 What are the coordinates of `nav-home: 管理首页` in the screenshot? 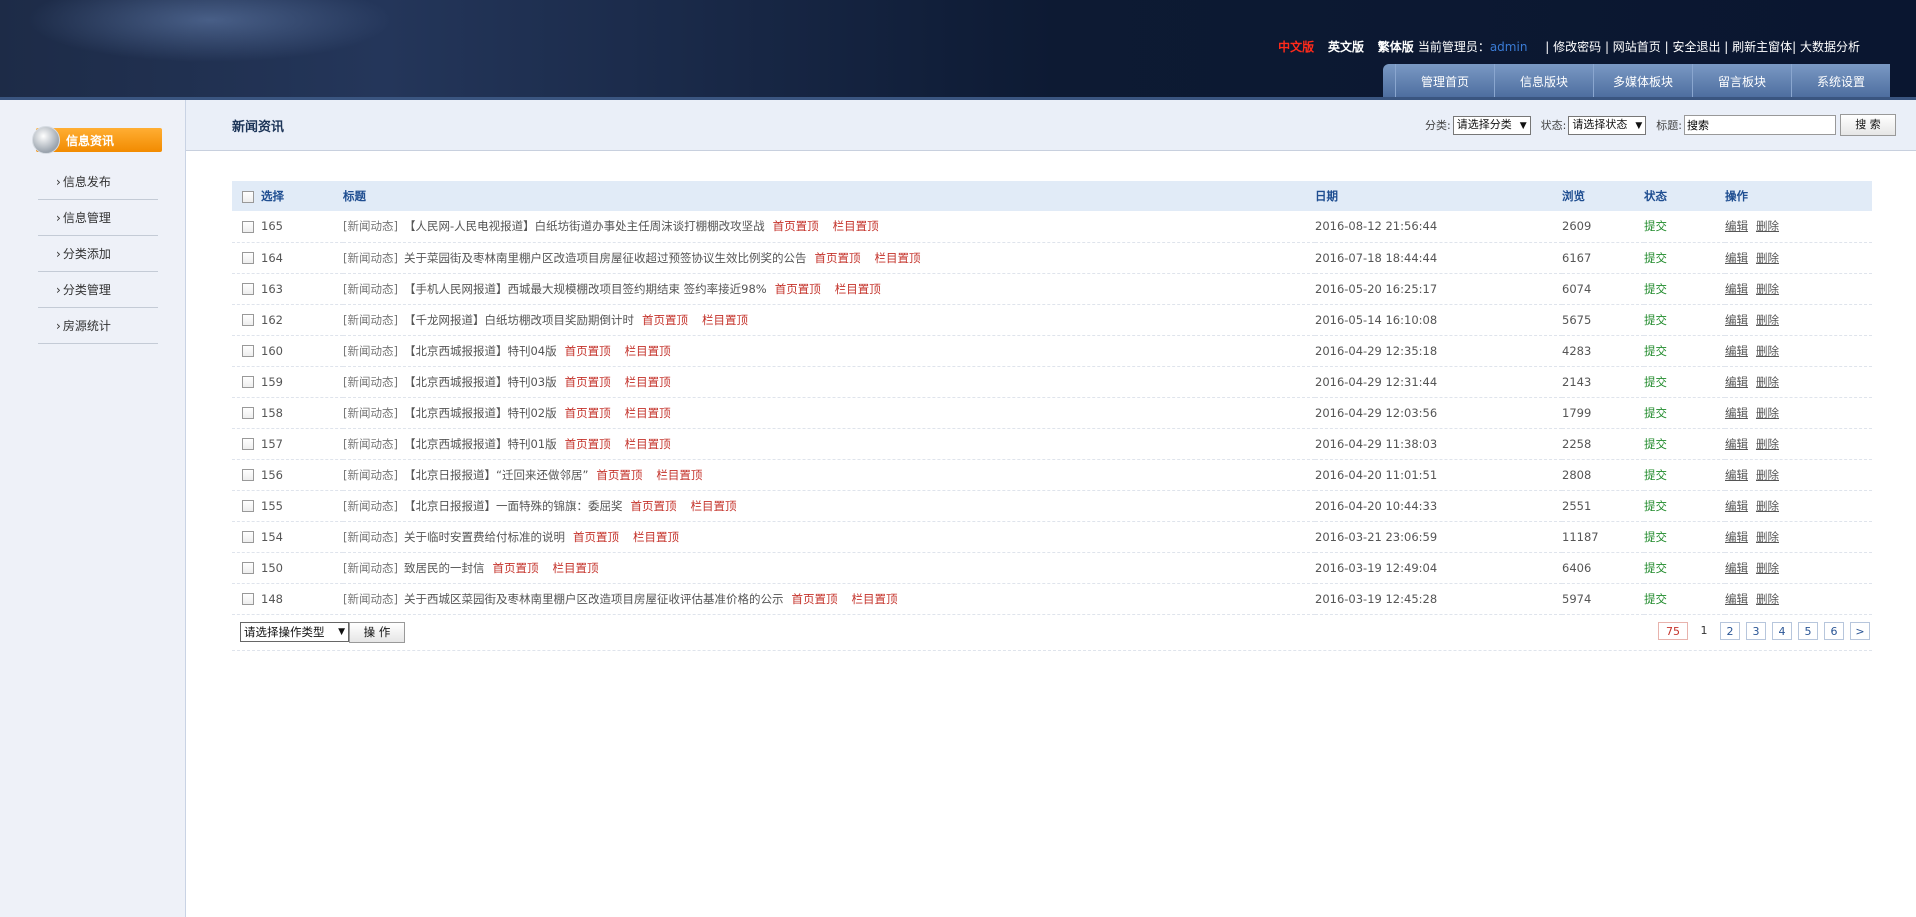 It's located at (1445, 82).